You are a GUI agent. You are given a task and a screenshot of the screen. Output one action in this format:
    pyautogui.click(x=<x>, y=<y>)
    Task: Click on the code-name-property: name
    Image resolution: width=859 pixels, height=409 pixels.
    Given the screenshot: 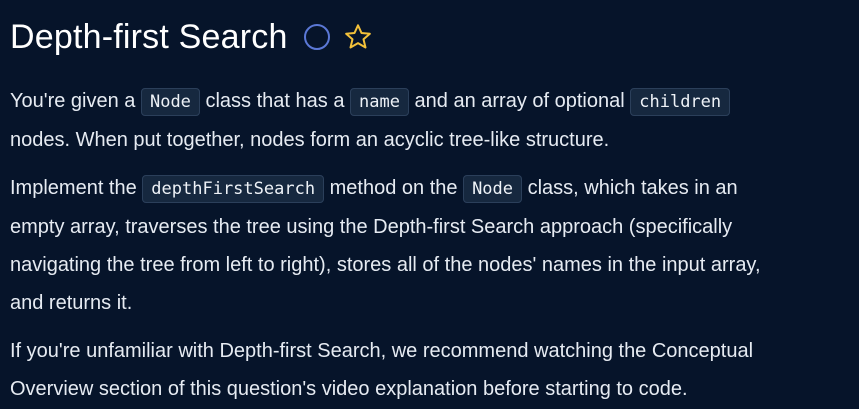 What is the action you would take?
    pyautogui.click(x=379, y=102)
    